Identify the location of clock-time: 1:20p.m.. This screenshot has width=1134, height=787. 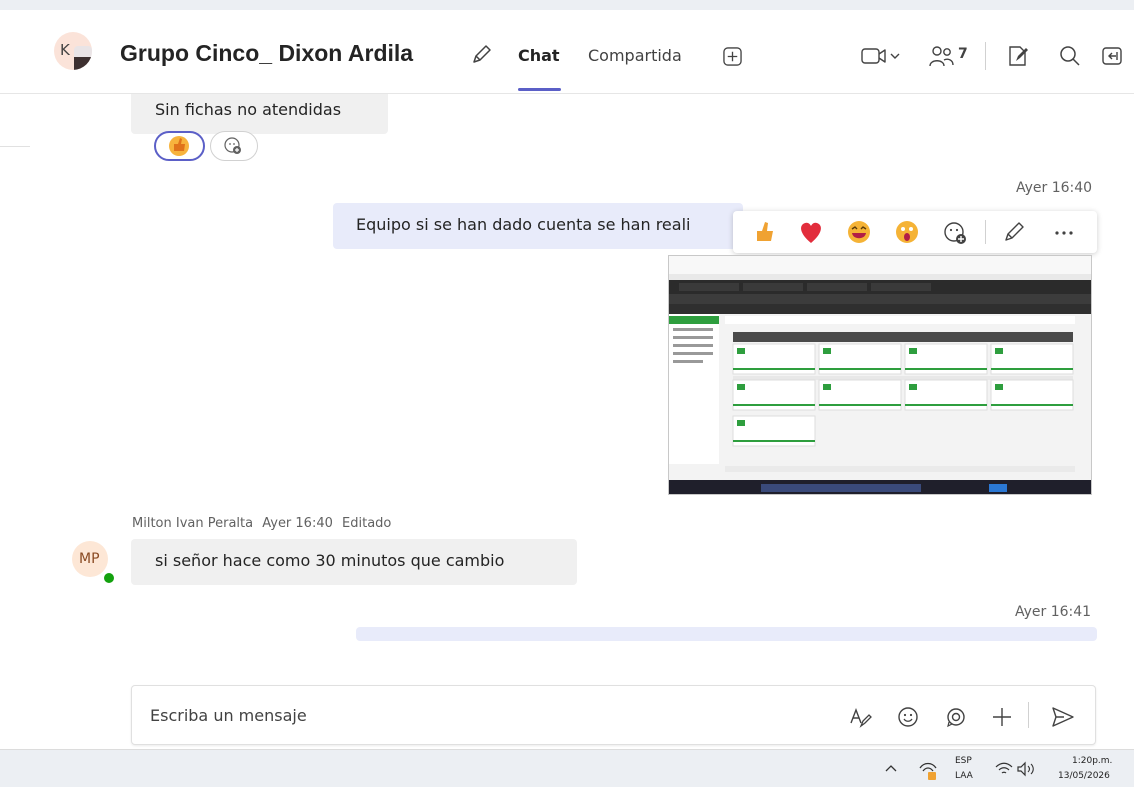
(1092, 761).